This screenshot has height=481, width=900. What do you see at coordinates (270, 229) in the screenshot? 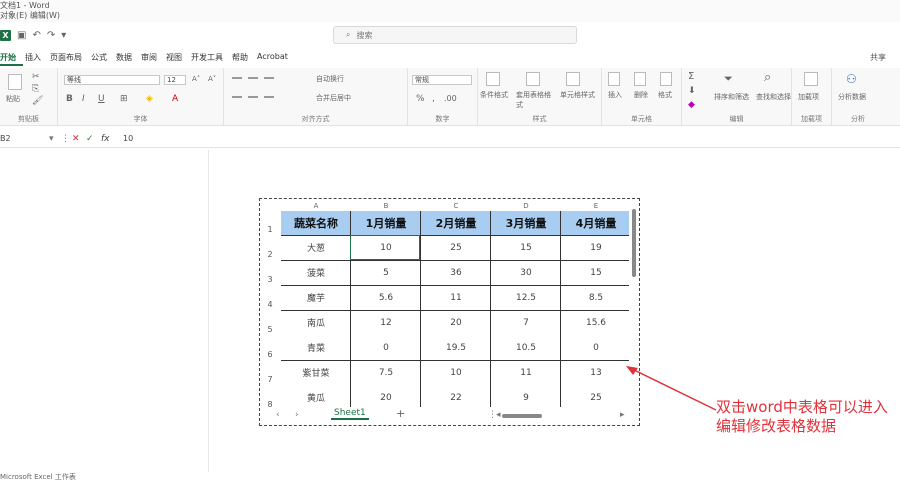
I see `row-header: 1` at bounding box center [270, 229].